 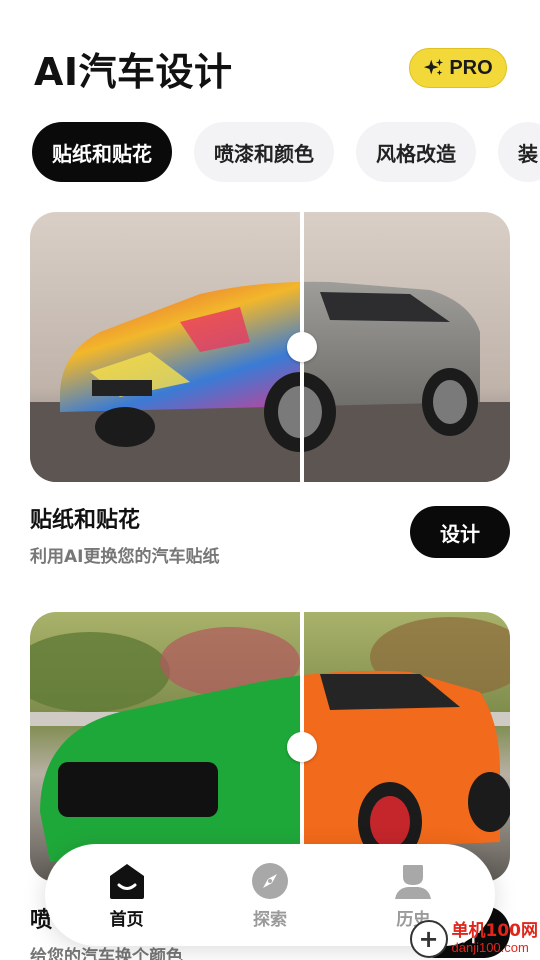 I want to click on category-tabs: 贴纸和贴花 喷漆和颜色 风格改造 装, so click(x=286, y=152).